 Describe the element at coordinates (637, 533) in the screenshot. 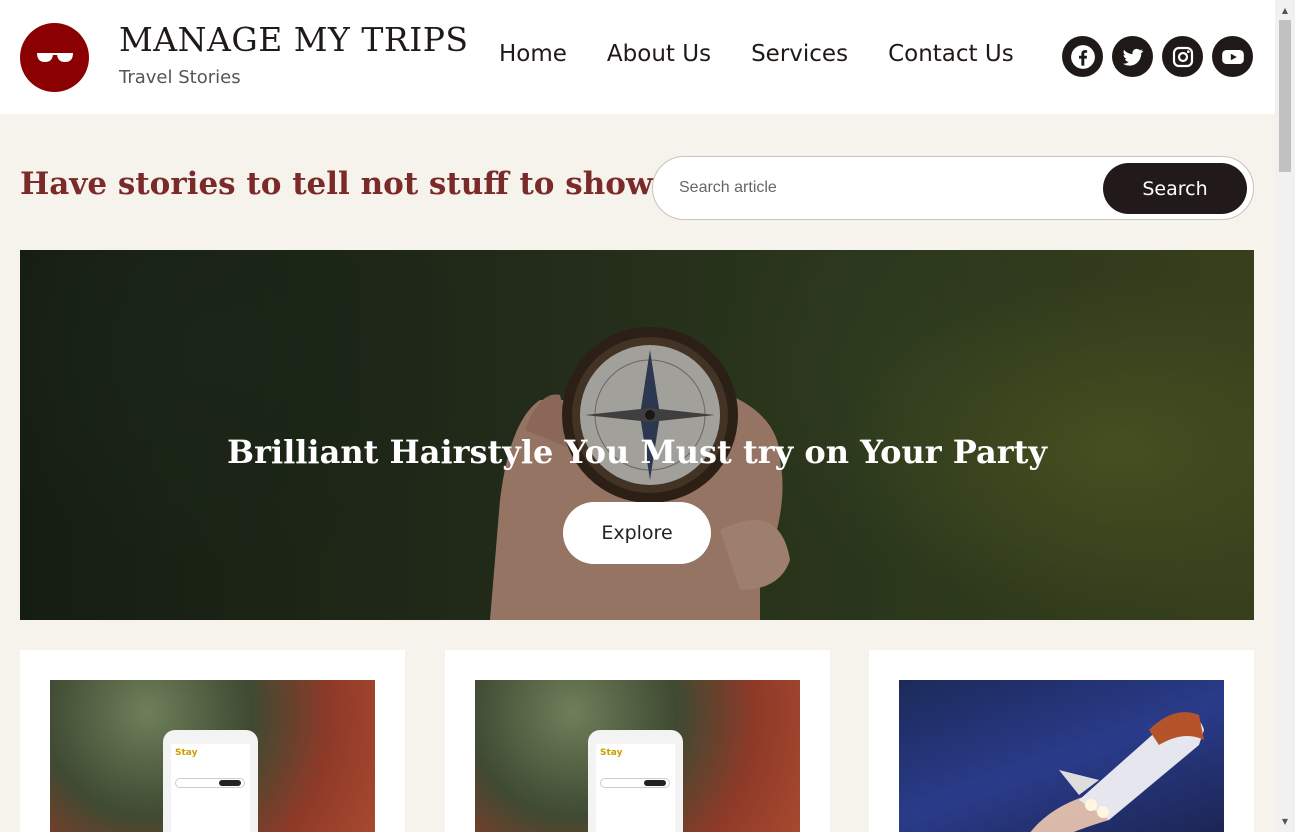

I see `explore-button: Explore` at that location.